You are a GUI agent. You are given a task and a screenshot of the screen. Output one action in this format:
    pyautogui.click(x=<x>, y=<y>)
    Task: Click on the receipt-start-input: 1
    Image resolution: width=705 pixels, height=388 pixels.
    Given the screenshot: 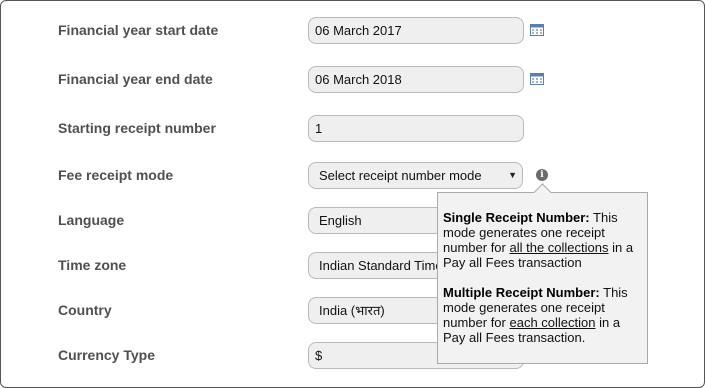 What is the action you would take?
    pyautogui.click(x=416, y=128)
    